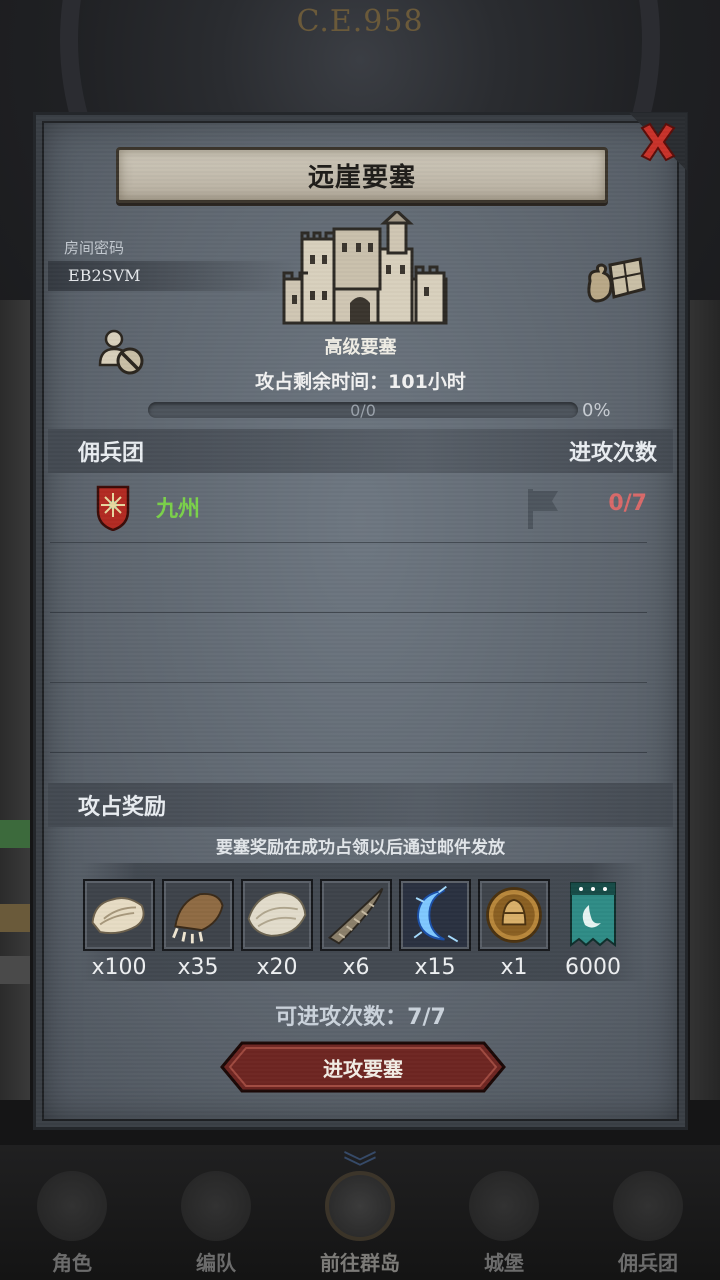 Image resolution: width=720 pixels, height=1280 pixels. What do you see at coordinates (615, 279) in the screenshot?
I see `supply-bag-crate-icon` at bounding box center [615, 279].